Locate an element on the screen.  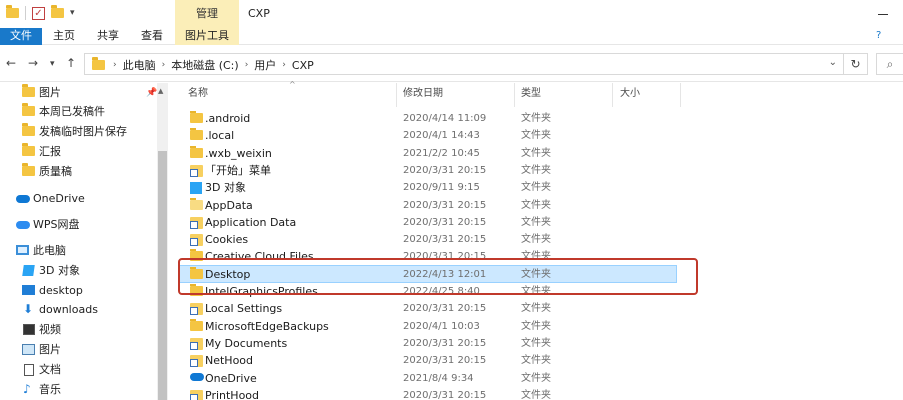
sidebar-item-music: ♪ 音乐 is located at coordinates (79, 389).